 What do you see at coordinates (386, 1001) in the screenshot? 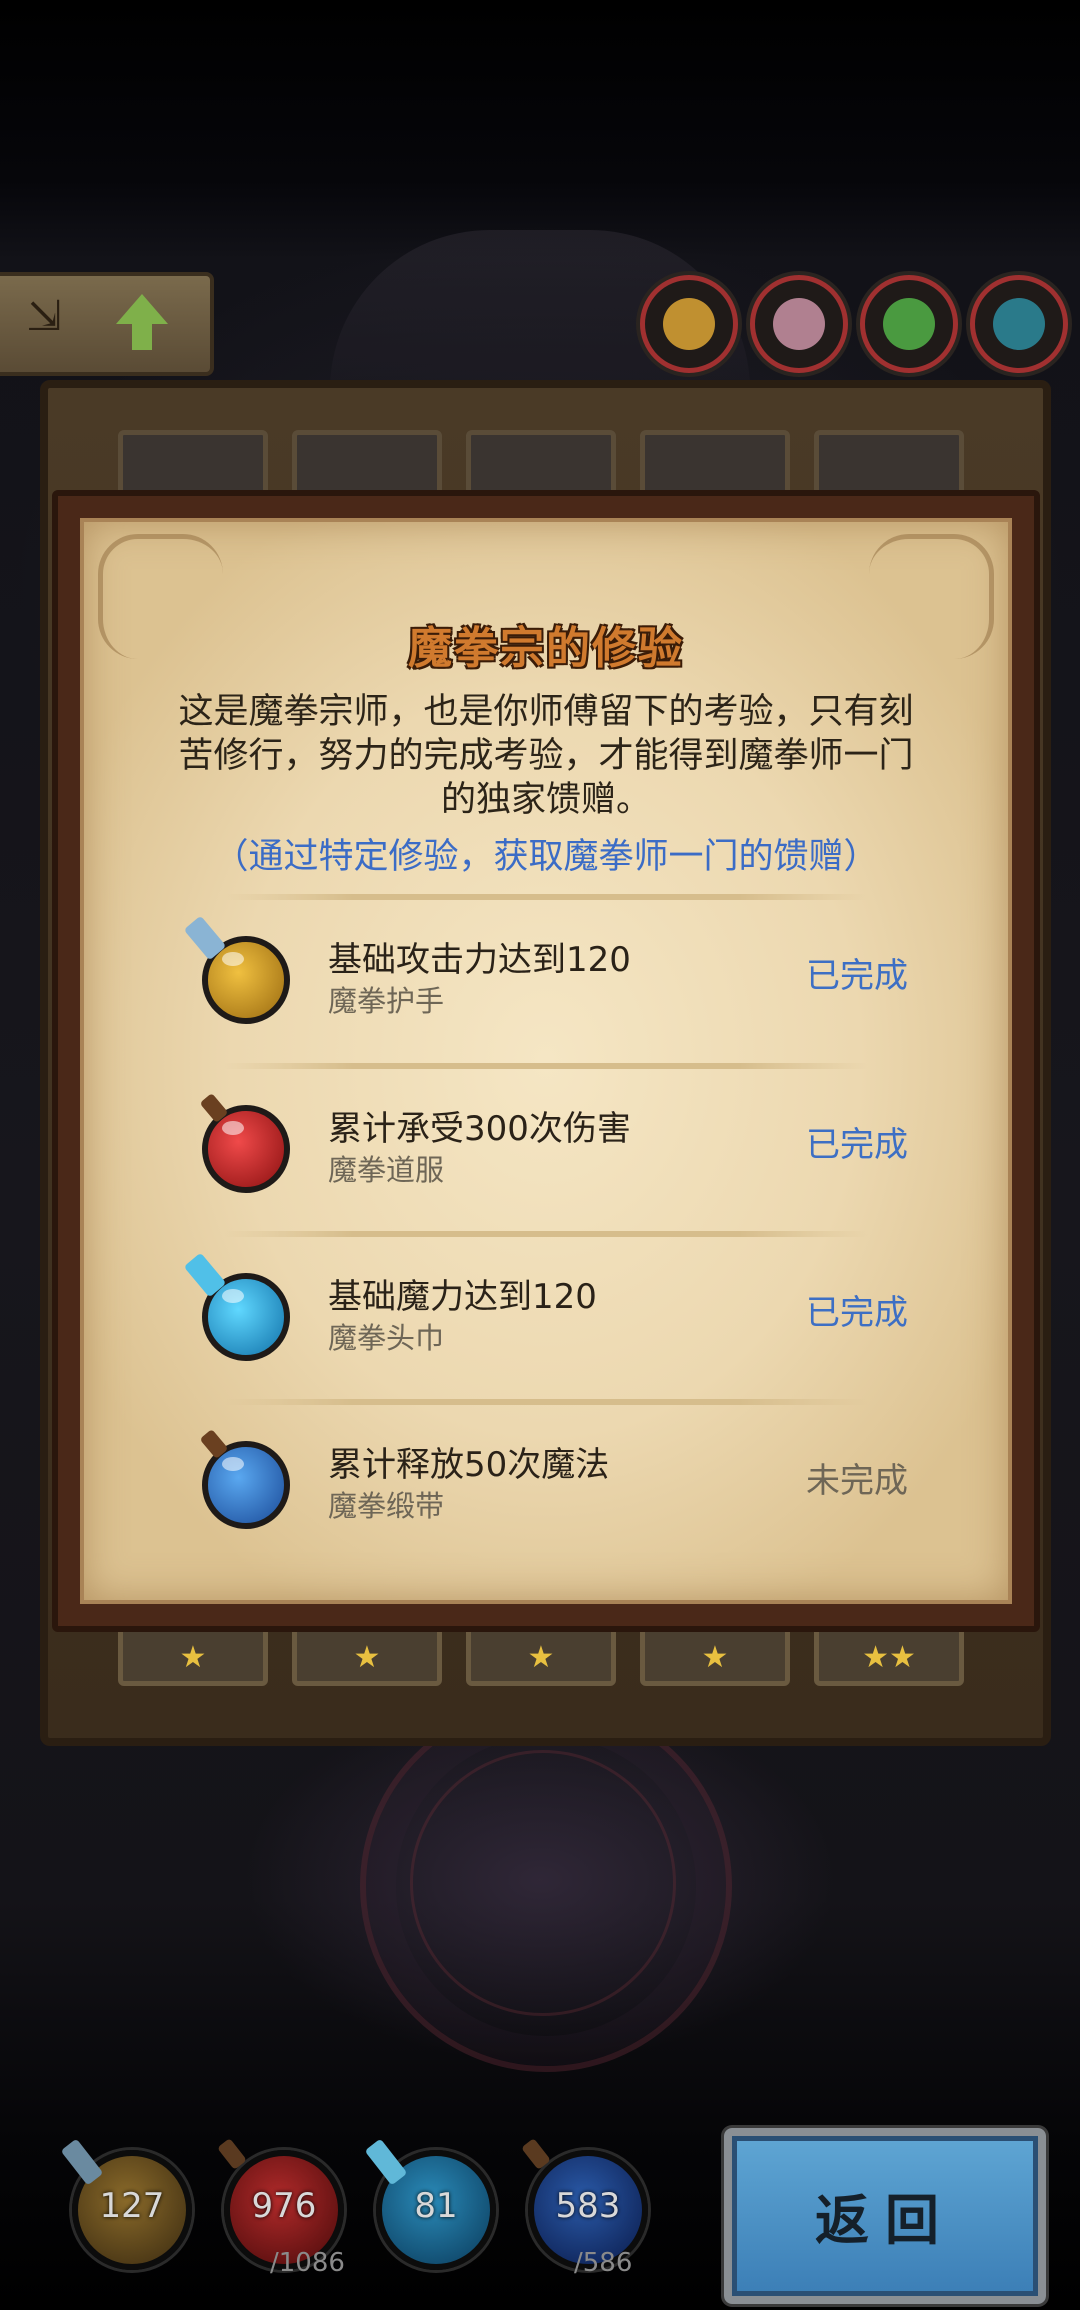
I see `trial-reward: 魔拳护手` at bounding box center [386, 1001].